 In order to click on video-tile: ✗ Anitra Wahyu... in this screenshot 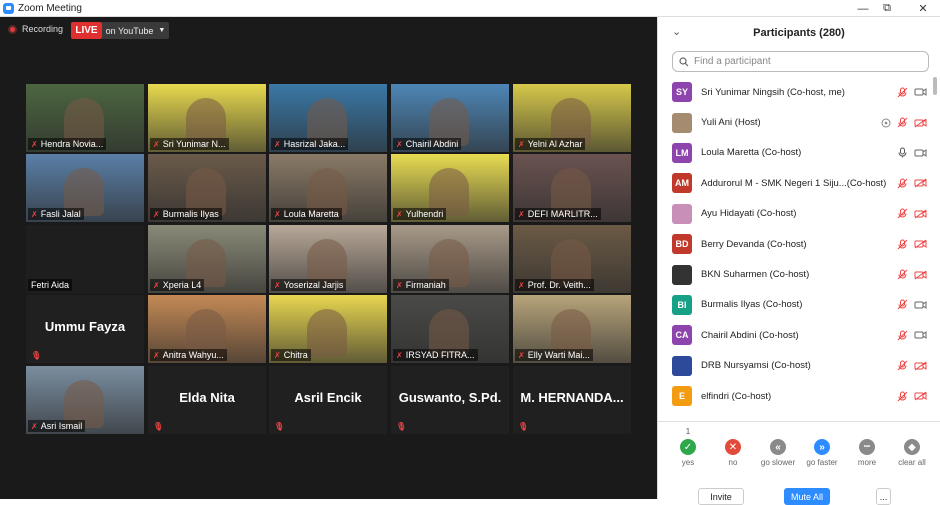, I will do `click(207, 329)`.